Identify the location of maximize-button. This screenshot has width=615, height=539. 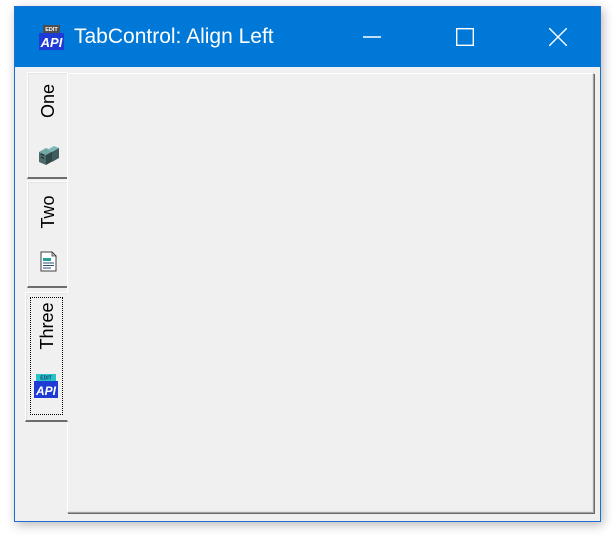
(464, 37).